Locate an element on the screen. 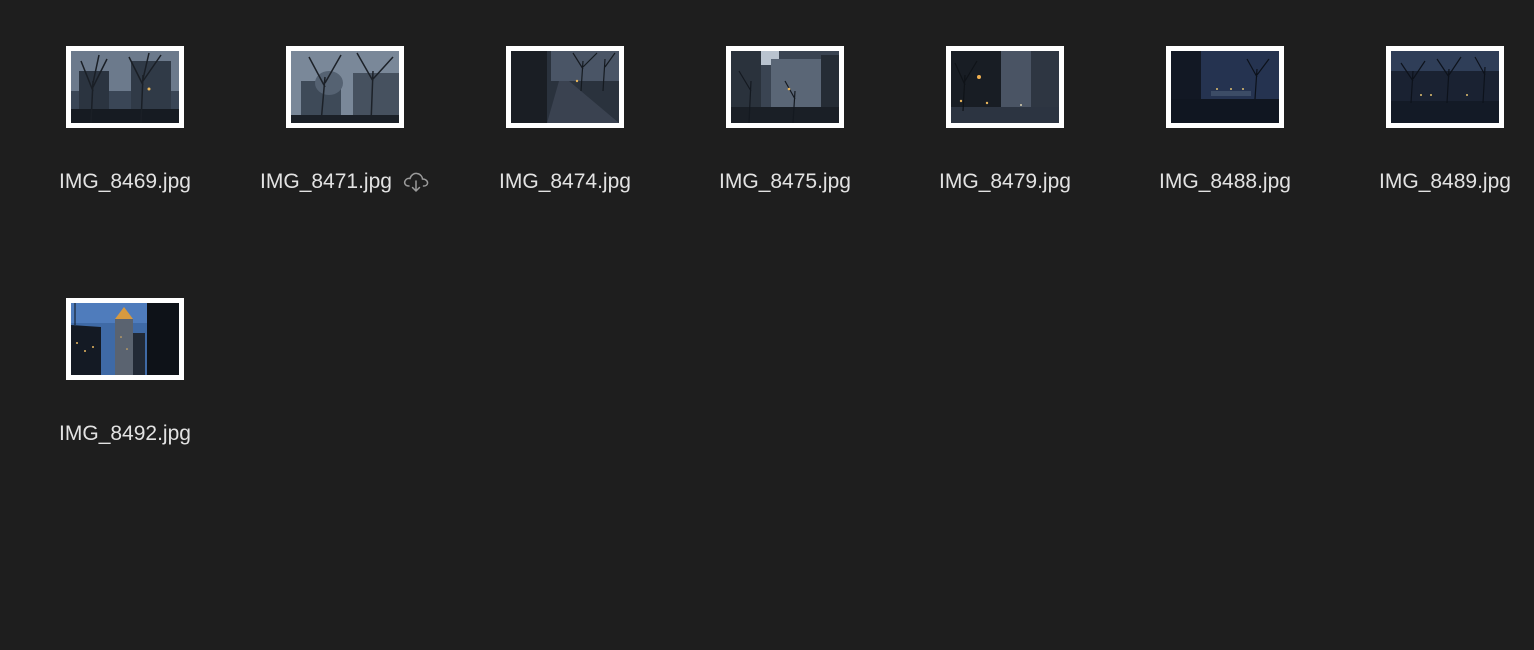 The height and width of the screenshot is (650, 1534). photo-plaza-night is located at coordinates (1225, 87).